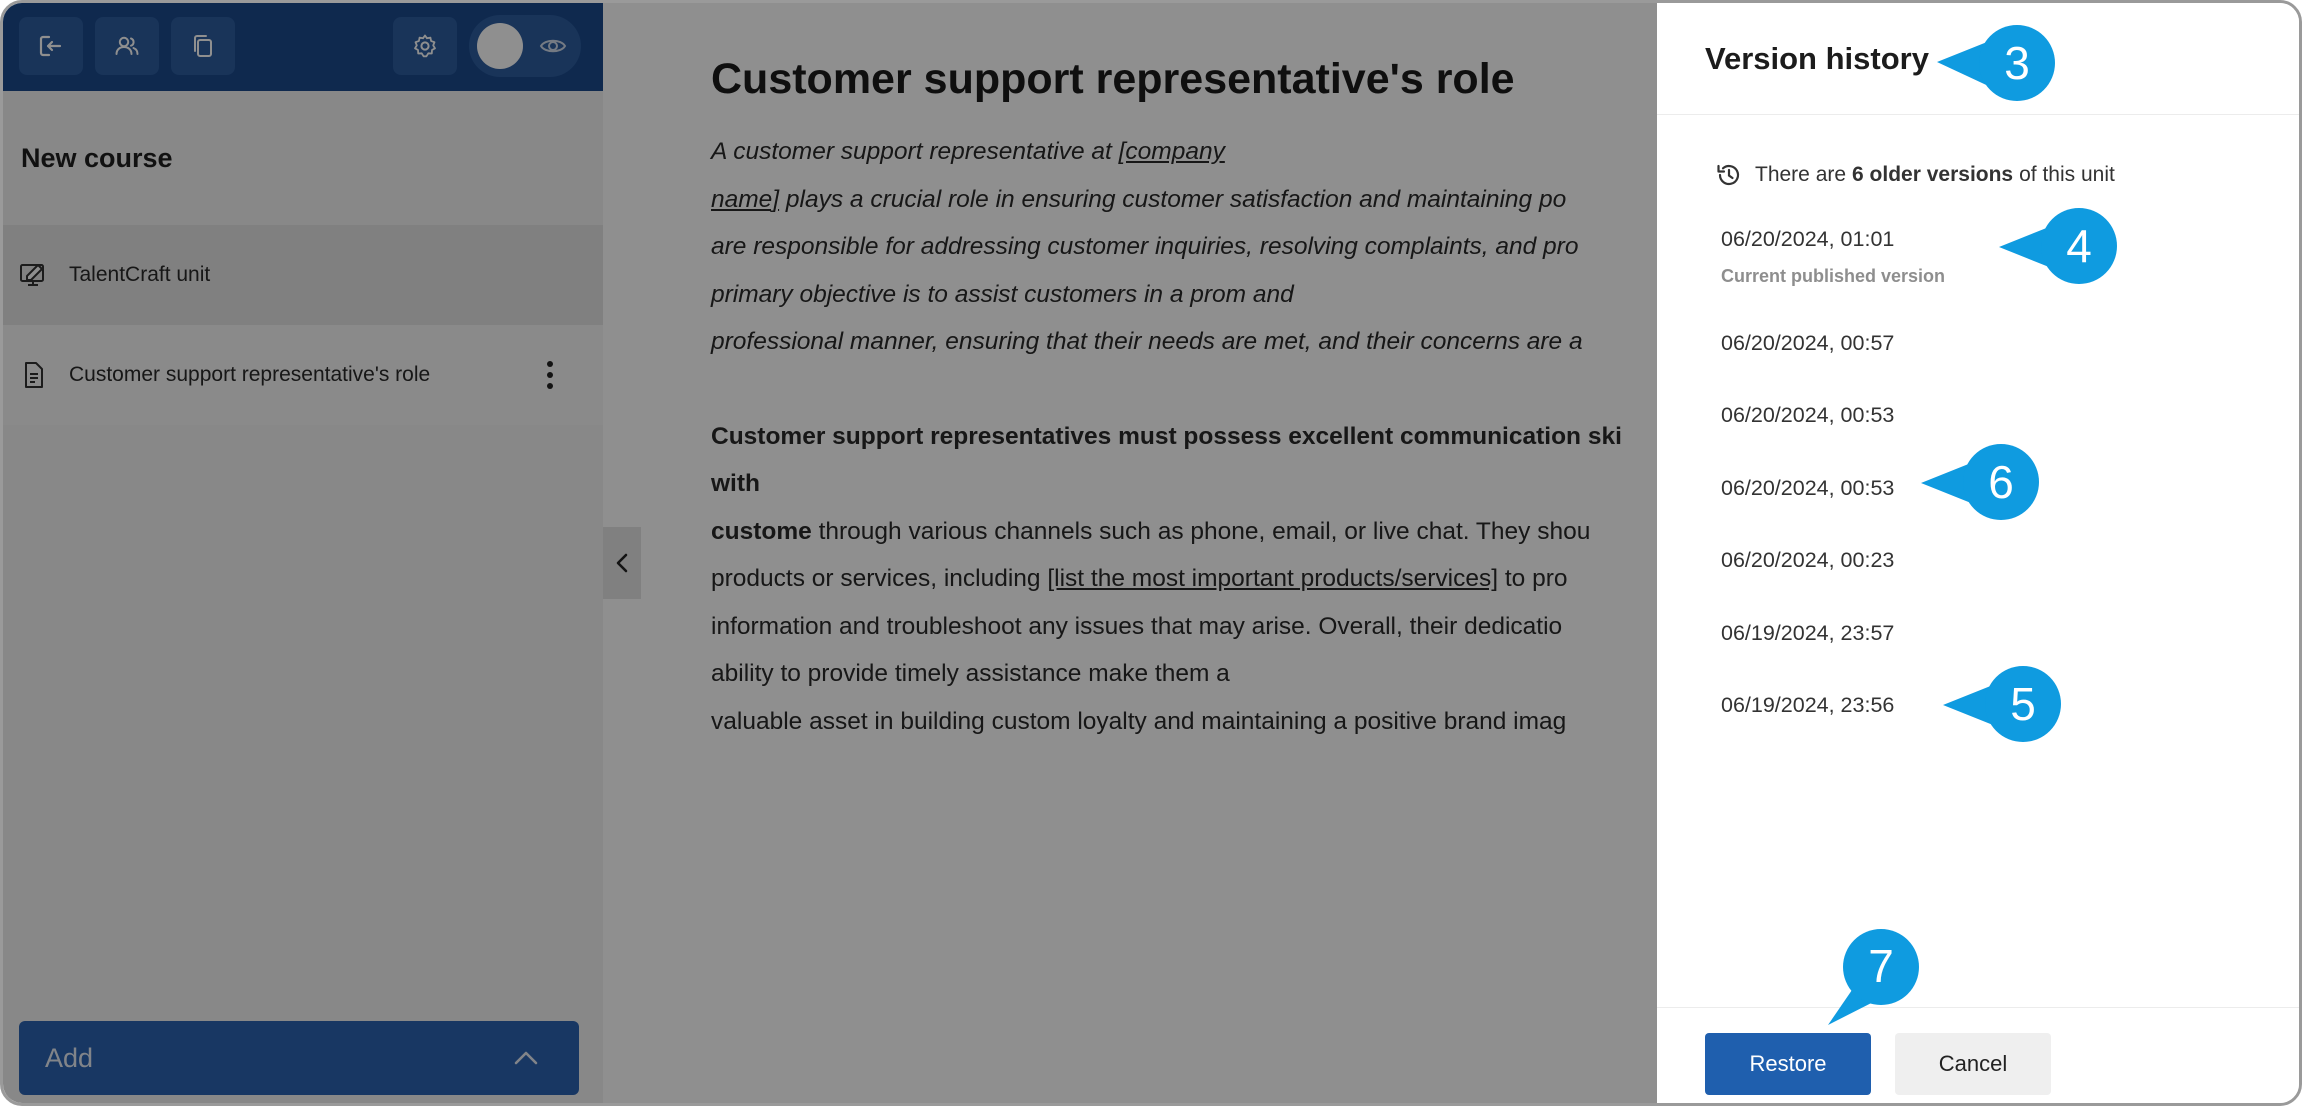  I want to click on callout-number: 4, so click(2079, 246).